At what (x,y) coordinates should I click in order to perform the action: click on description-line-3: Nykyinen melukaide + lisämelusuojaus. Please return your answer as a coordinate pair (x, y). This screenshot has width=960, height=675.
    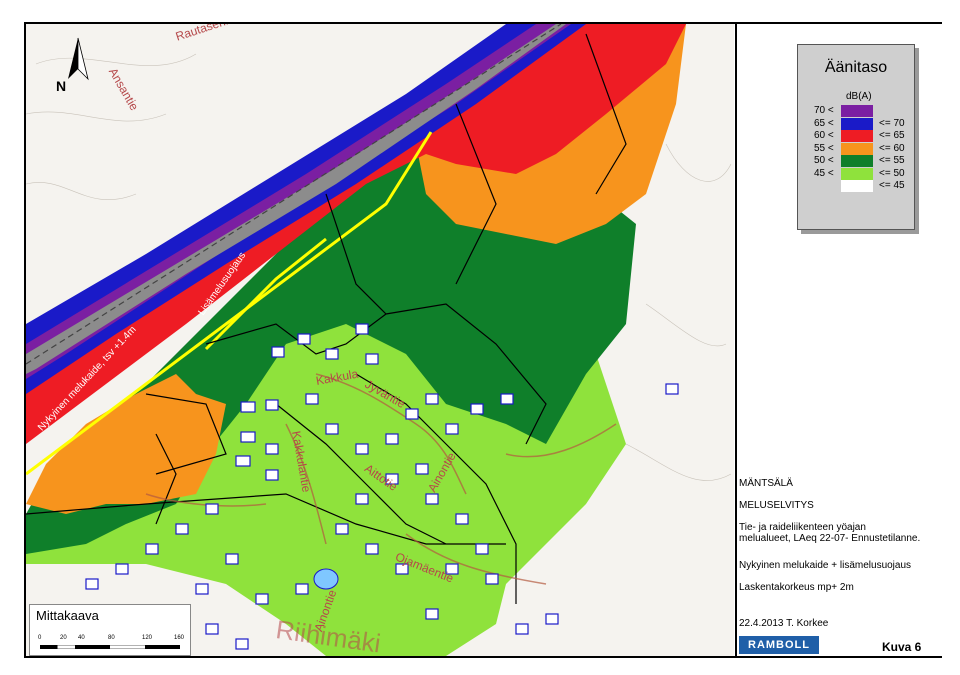
    Looking at the image, I should click on (825, 565).